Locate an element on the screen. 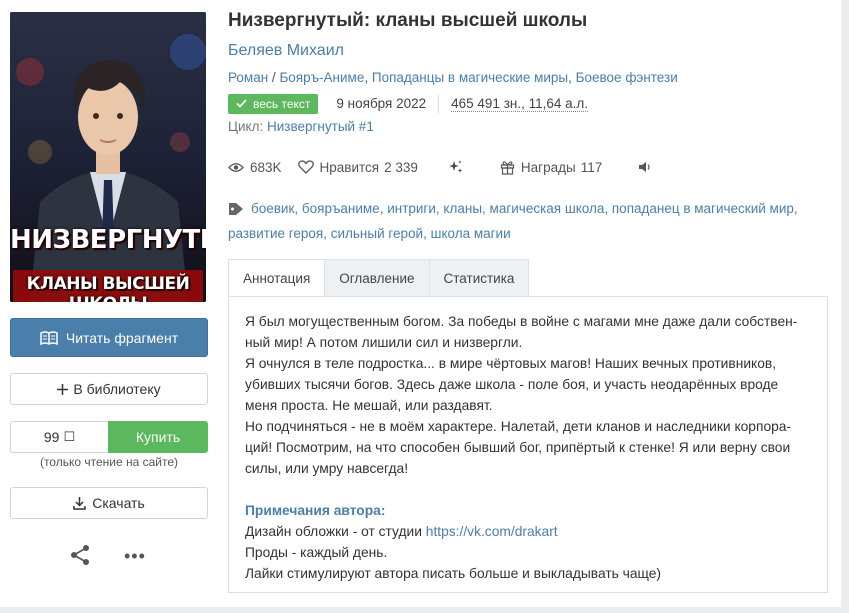 Image resolution: width=849 pixels, height=613 pixels. download-icon is located at coordinates (79, 503).